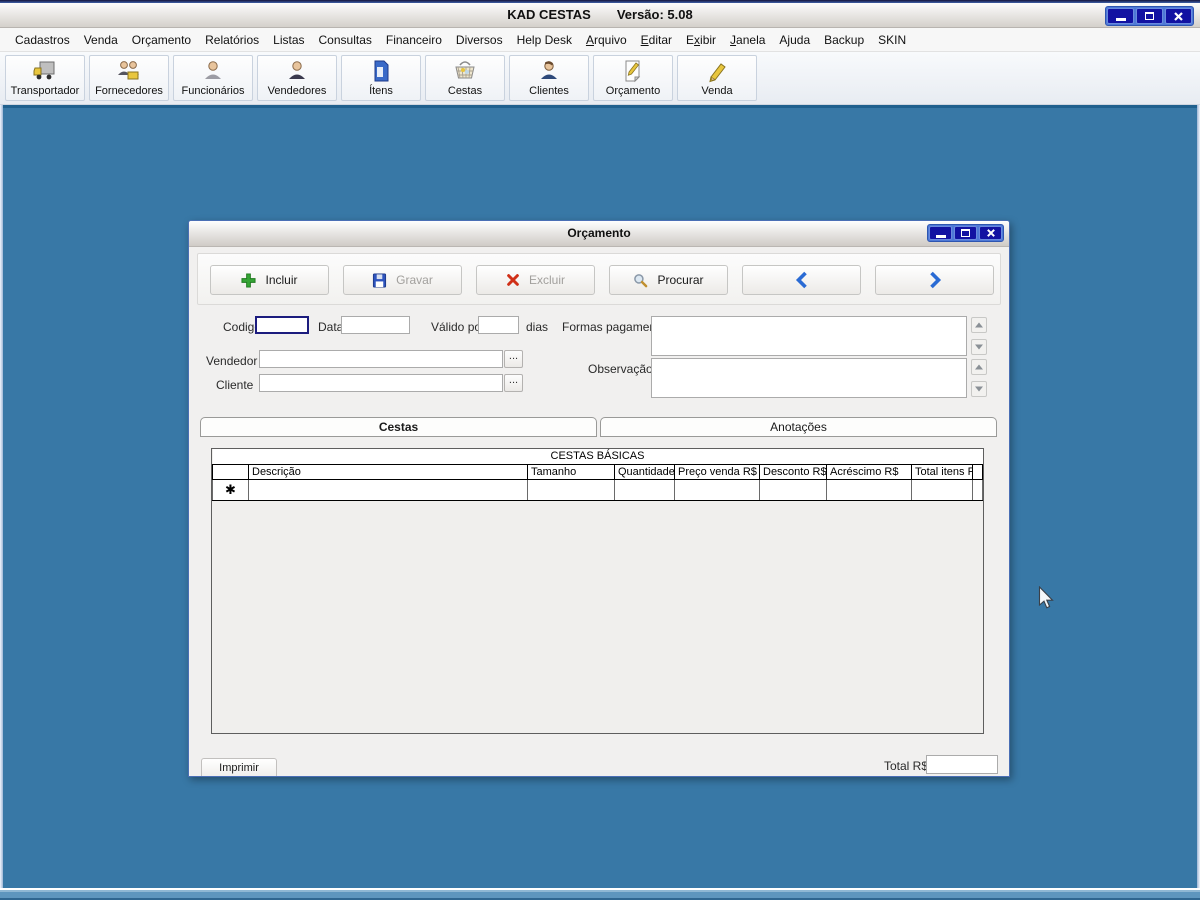 The height and width of the screenshot is (900, 1200). What do you see at coordinates (940, 233) in the screenshot?
I see `orcamento-minimize-button` at bounding box center [940, 233].